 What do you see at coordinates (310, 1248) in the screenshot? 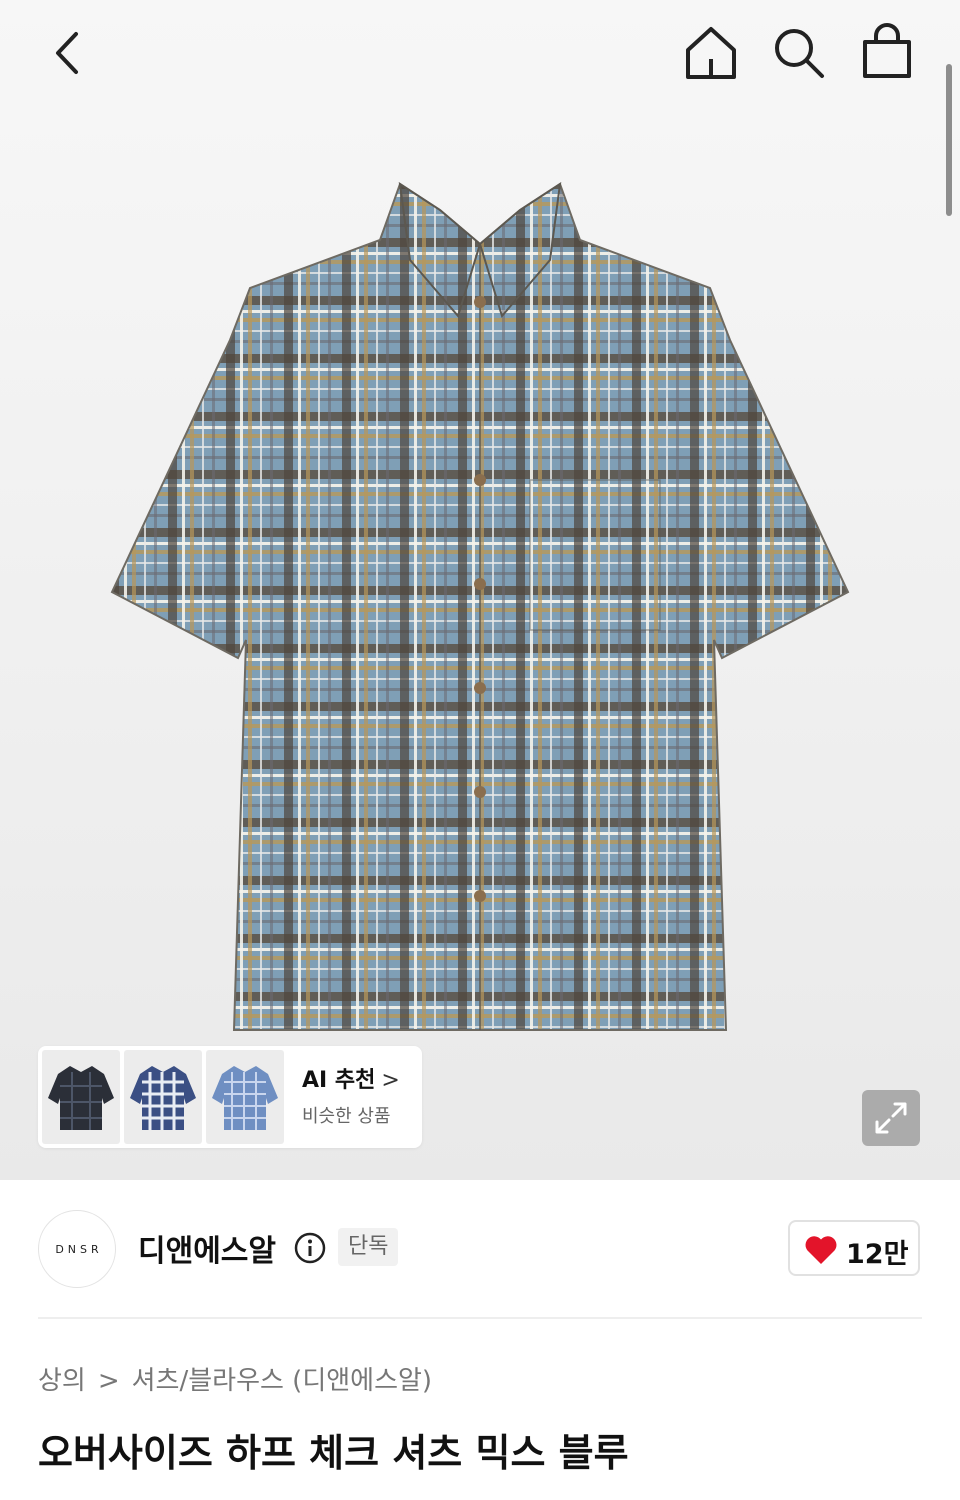
I see `info-icon` at bounding box center [310, 1248].